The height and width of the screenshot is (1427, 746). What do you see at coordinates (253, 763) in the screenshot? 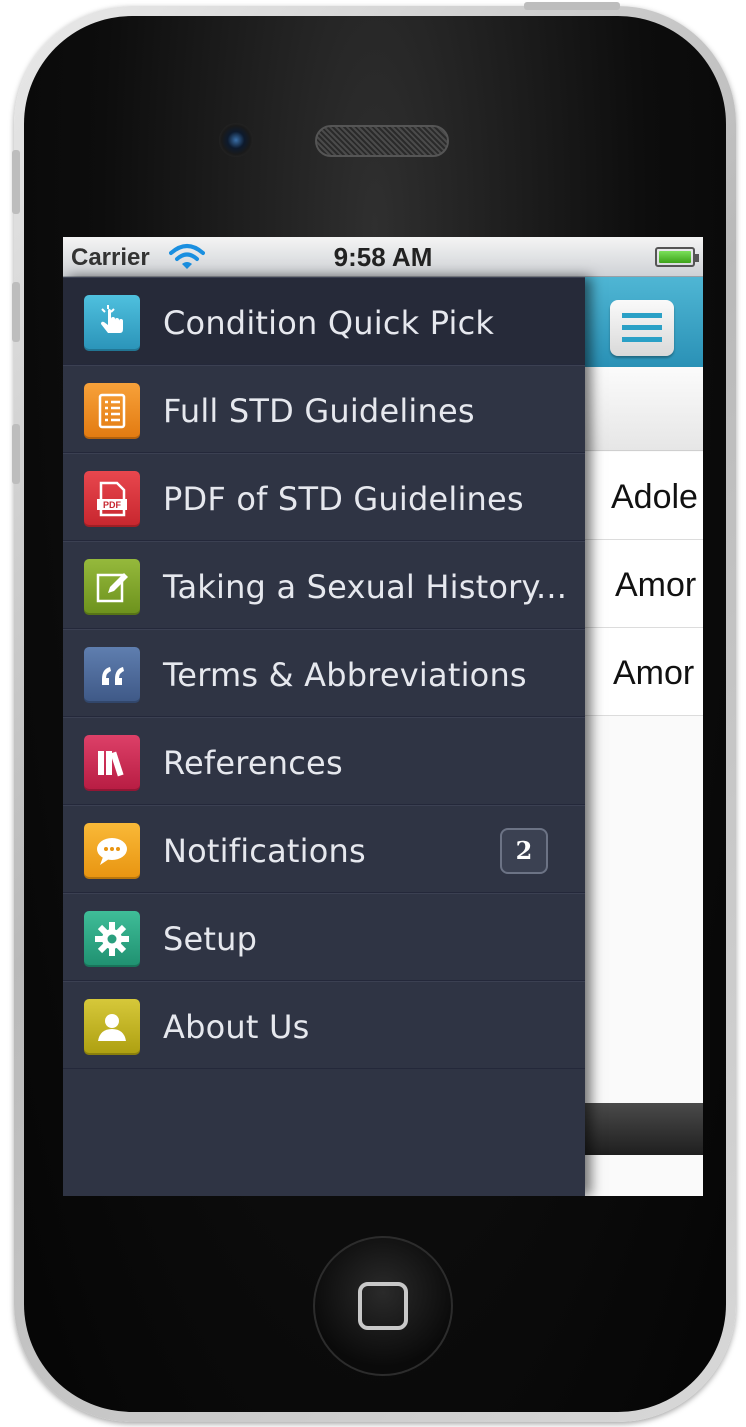
I see `menu-item-label: References` at bounding box center [253, 763].